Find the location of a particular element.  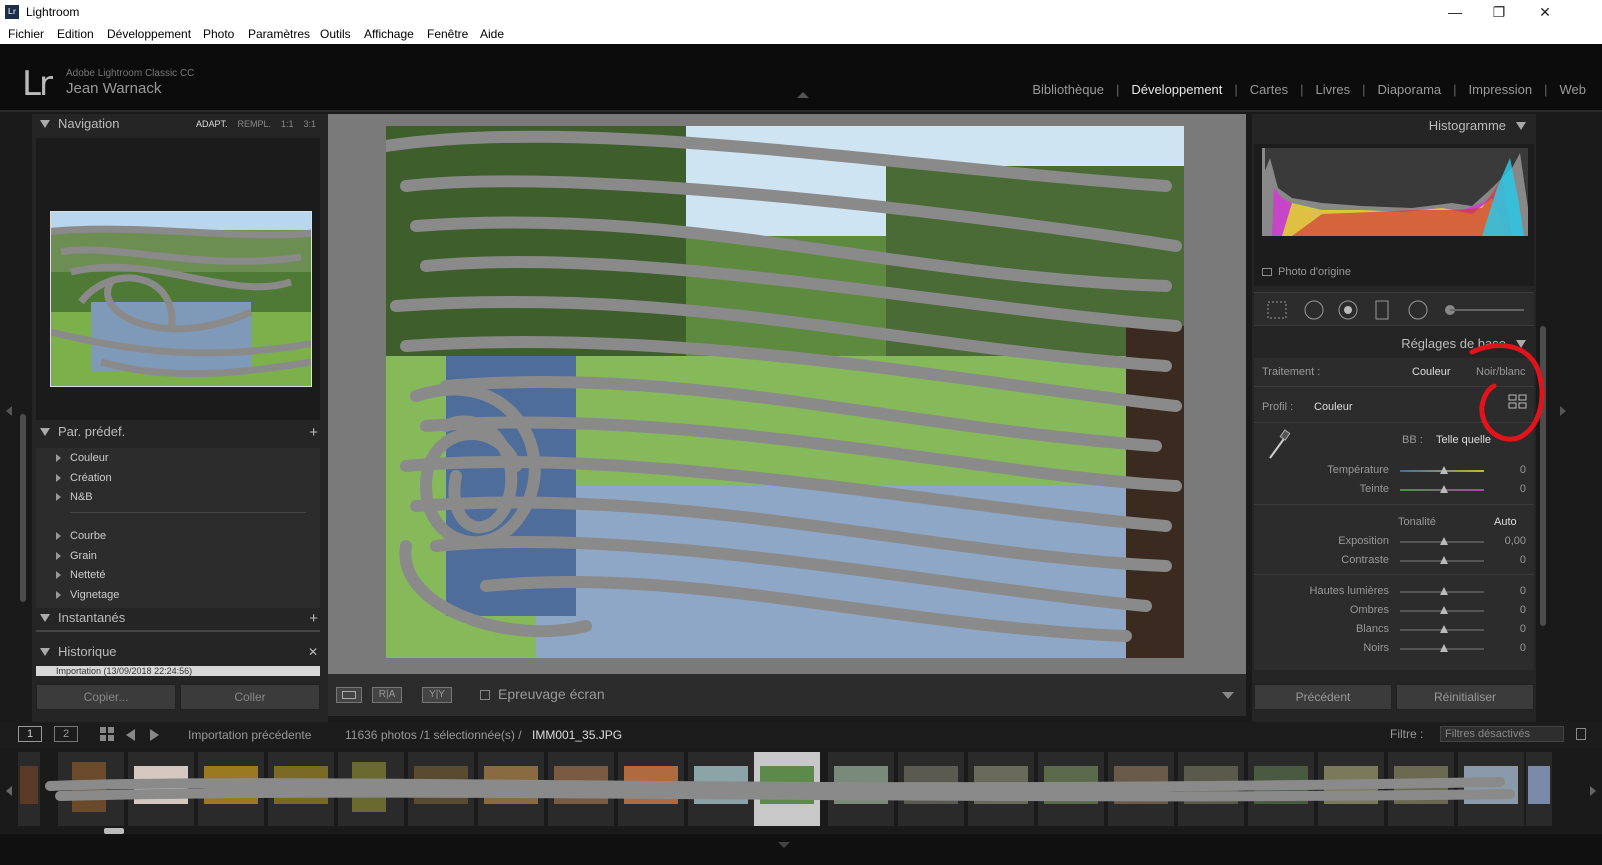

contrast-slider is located at coordinates (1442, 560).